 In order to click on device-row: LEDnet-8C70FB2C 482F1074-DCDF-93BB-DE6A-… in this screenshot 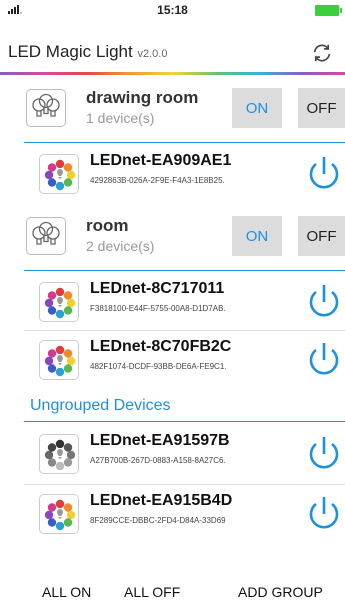, I will do `click(172, 360)`.